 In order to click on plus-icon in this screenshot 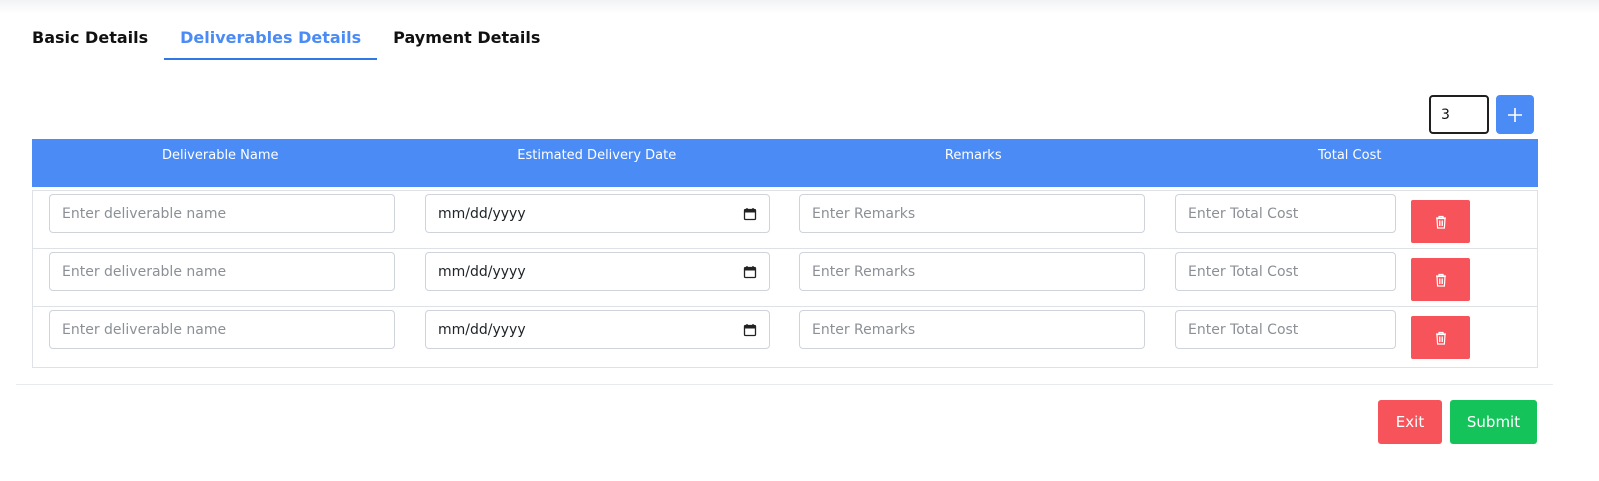, I will do `click(1515, 114)`.